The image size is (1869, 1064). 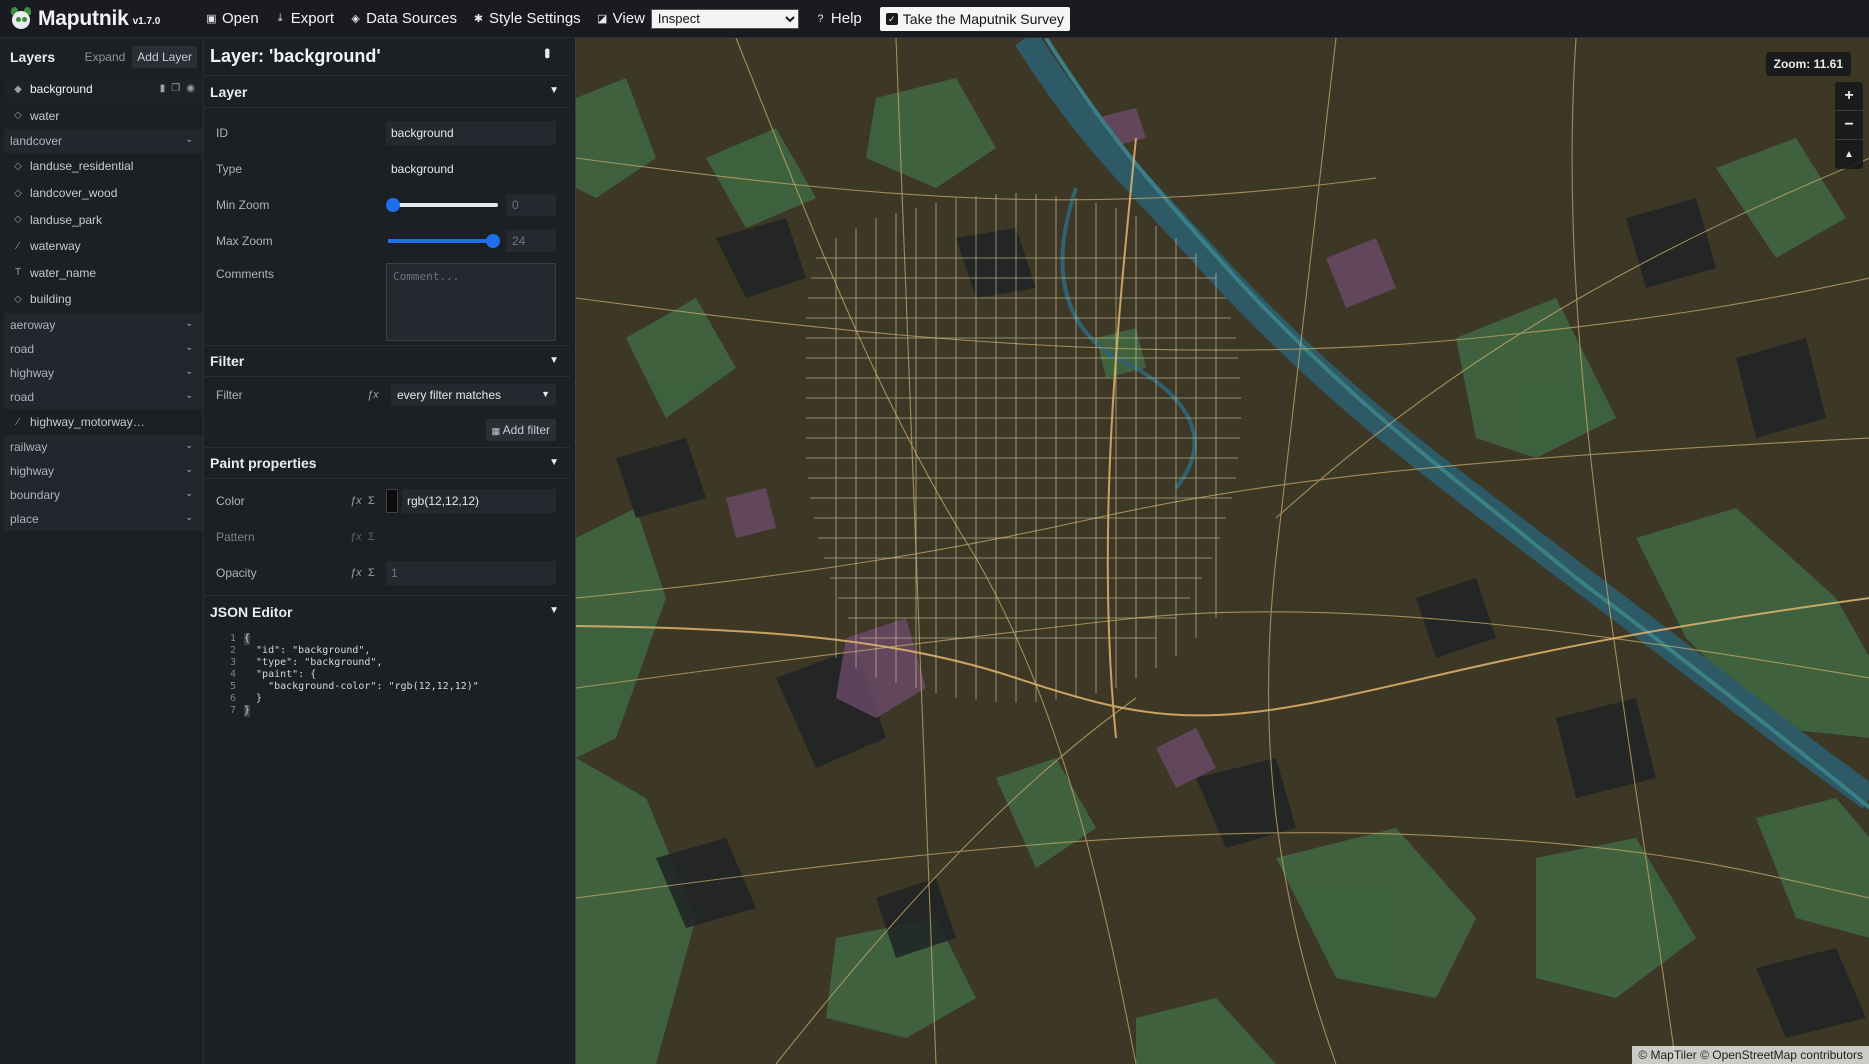 What do you see at coordinates (393, 205) in the screenshot?
I see `min-zoom-slider-handle` at bounding box center [393, 205].